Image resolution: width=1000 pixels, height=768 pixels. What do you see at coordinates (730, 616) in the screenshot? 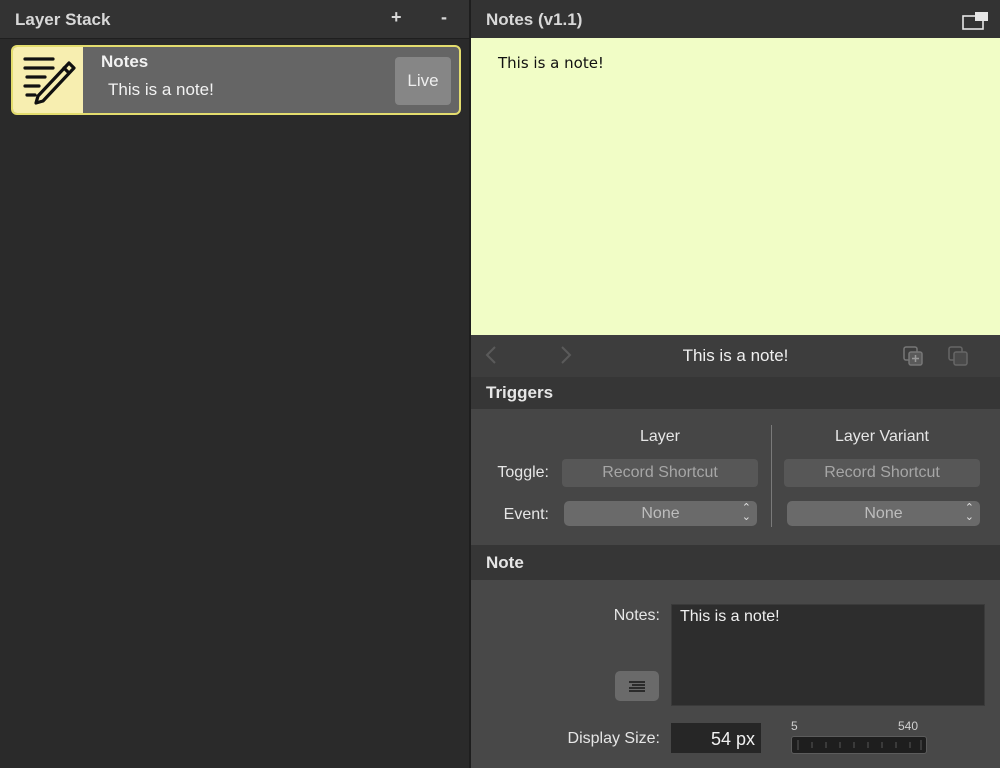
I see `notes-value: This is a note!` at bounding box center [730, 616].